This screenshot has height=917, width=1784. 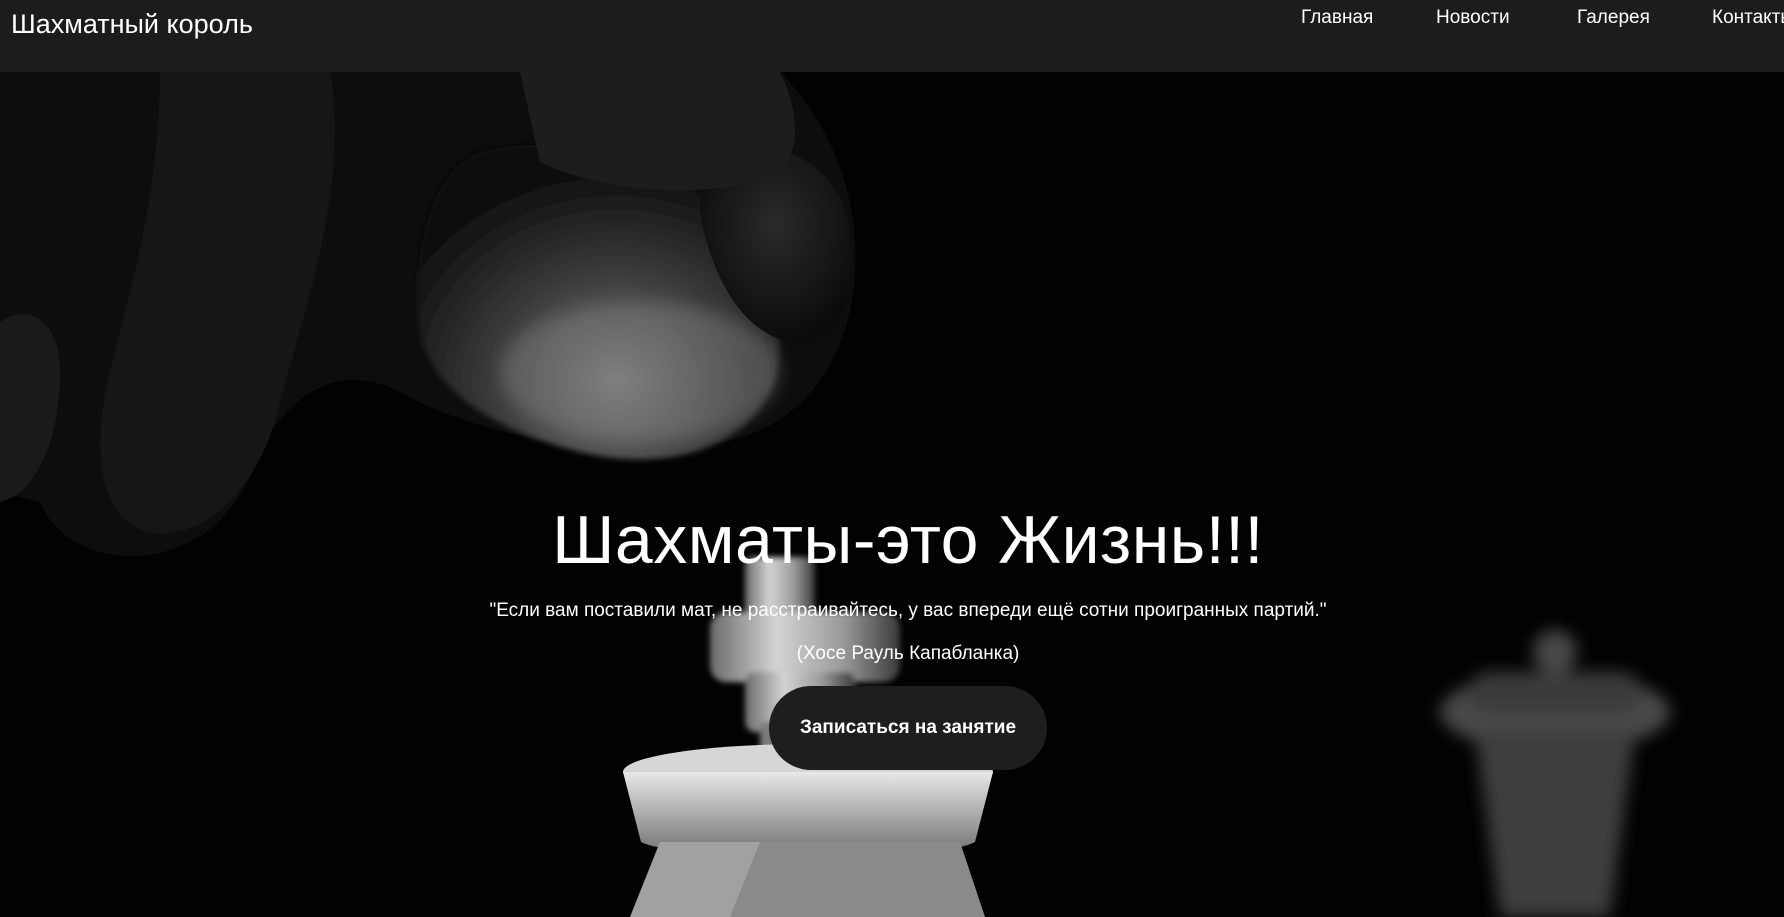 I want to click on signup-class-button: Записаться на занятие, so click(x=908, y=728).